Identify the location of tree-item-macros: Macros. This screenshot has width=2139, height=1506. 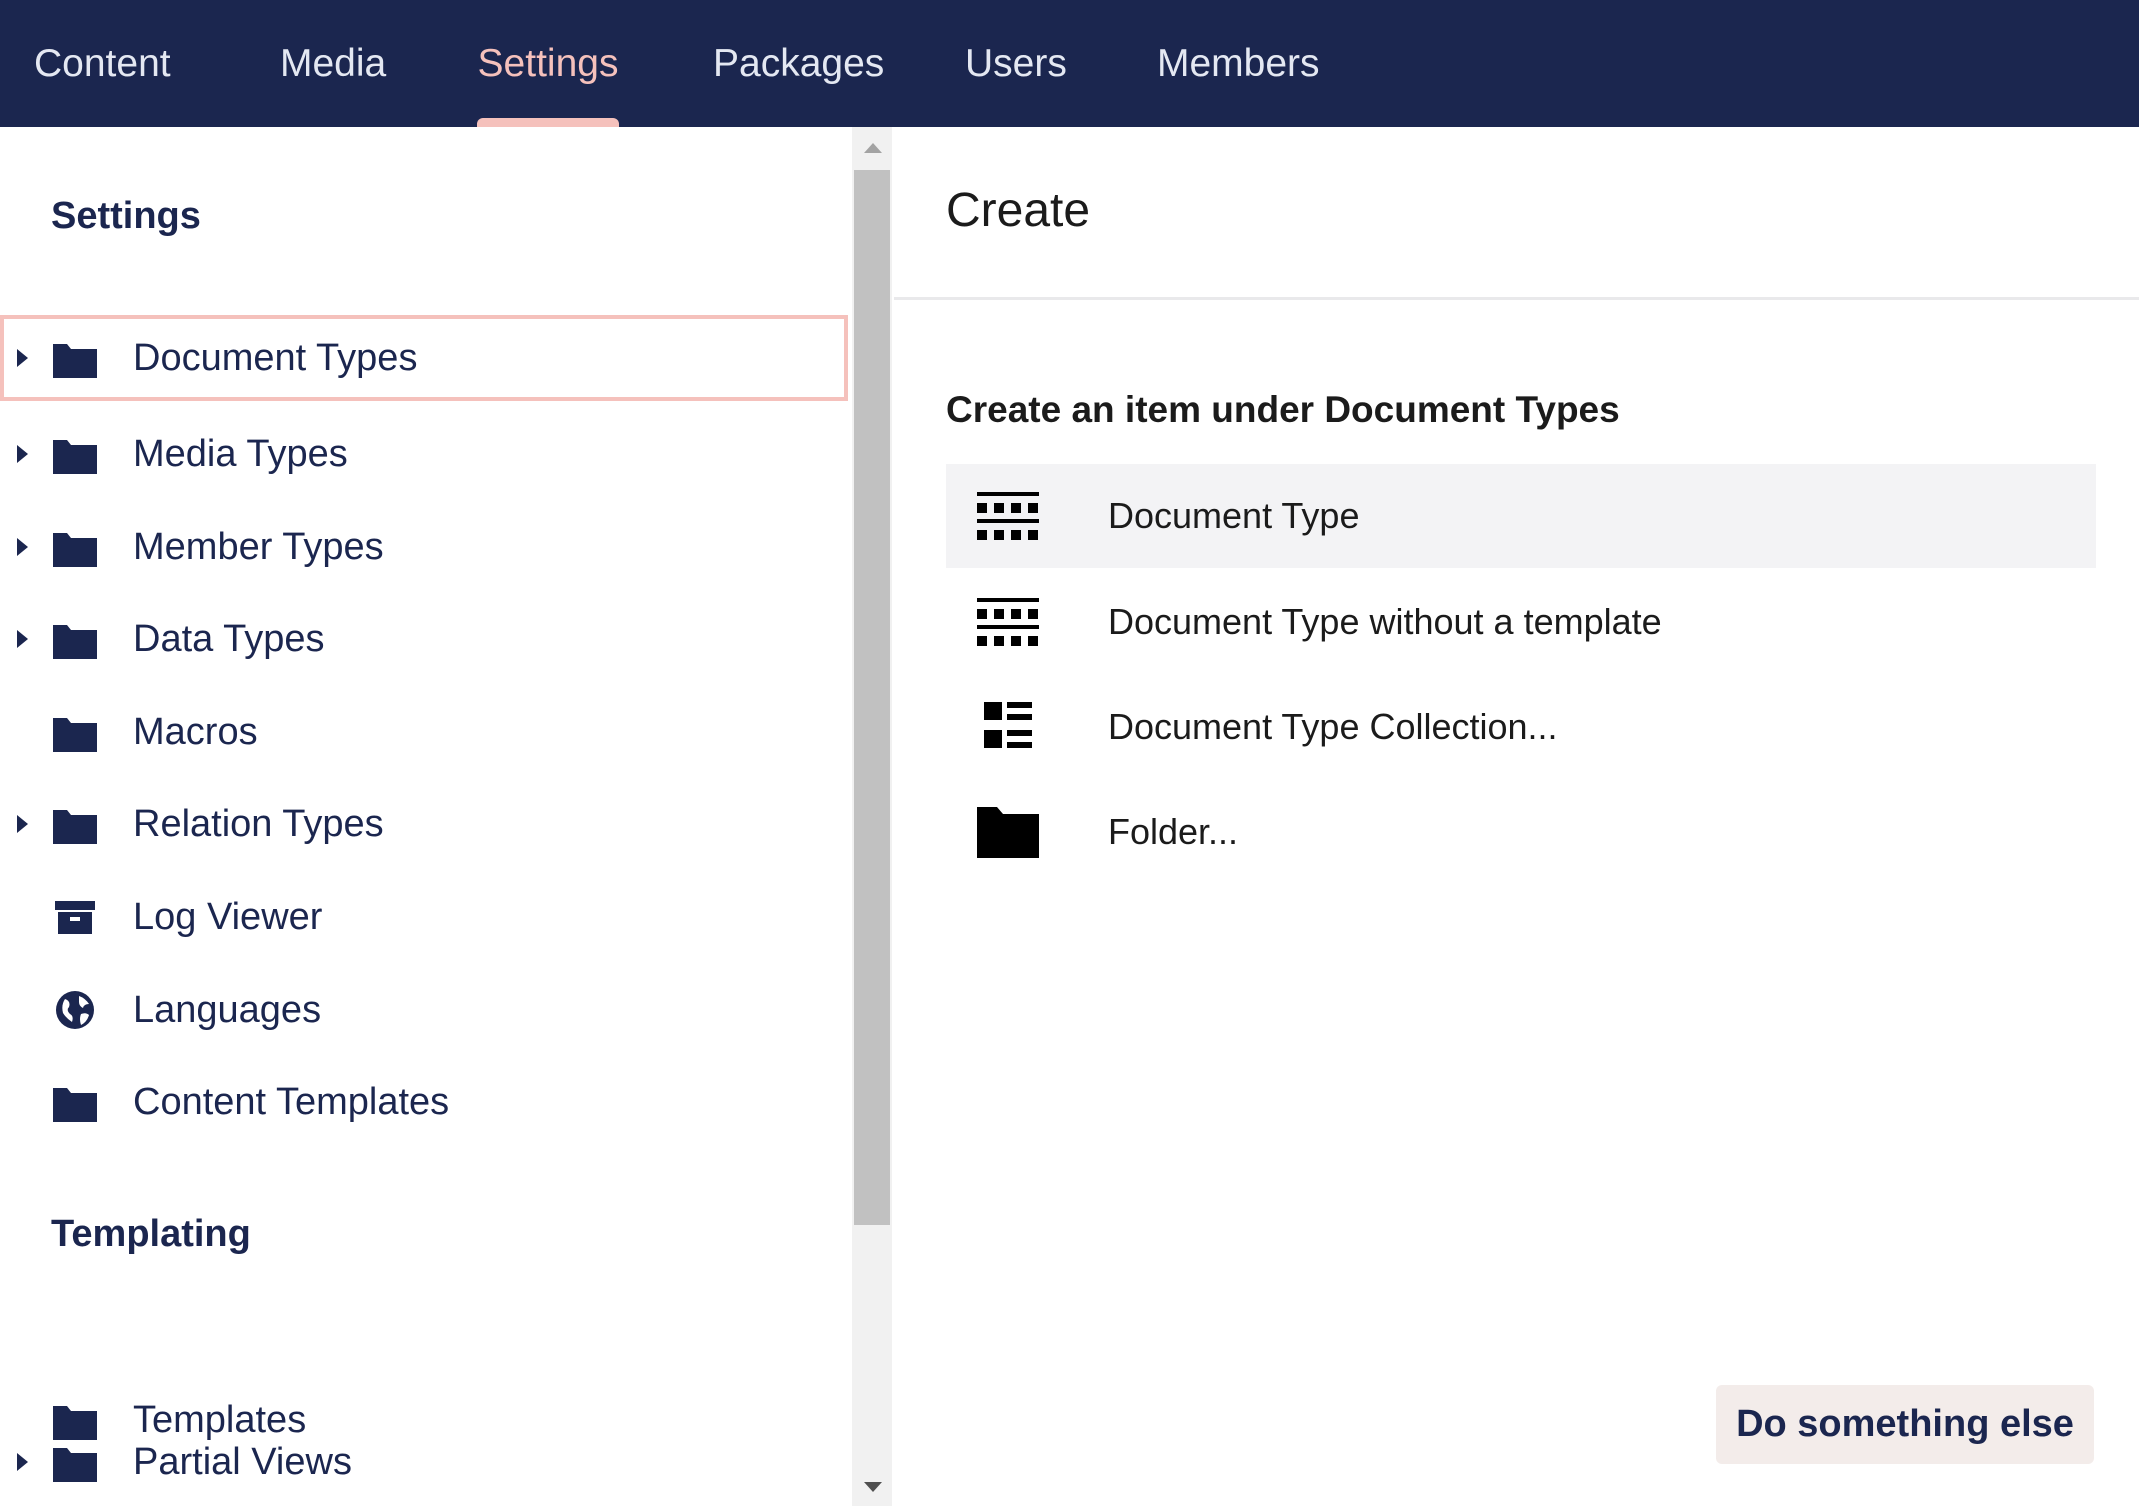
(424, 732).